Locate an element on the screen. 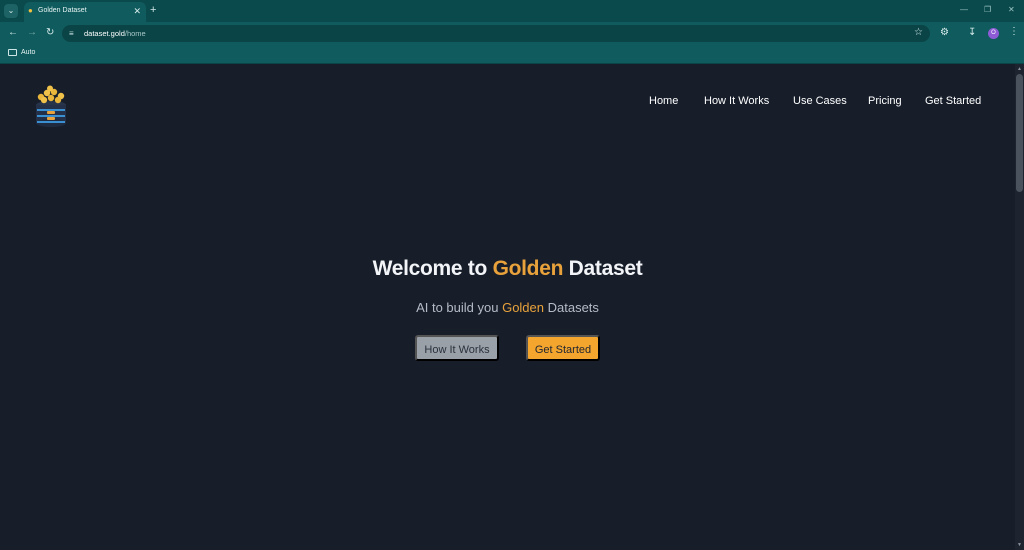 This screenshot has height=550, width=1024. address-url: dataset.gold/home is located at coordinates (115, 33).